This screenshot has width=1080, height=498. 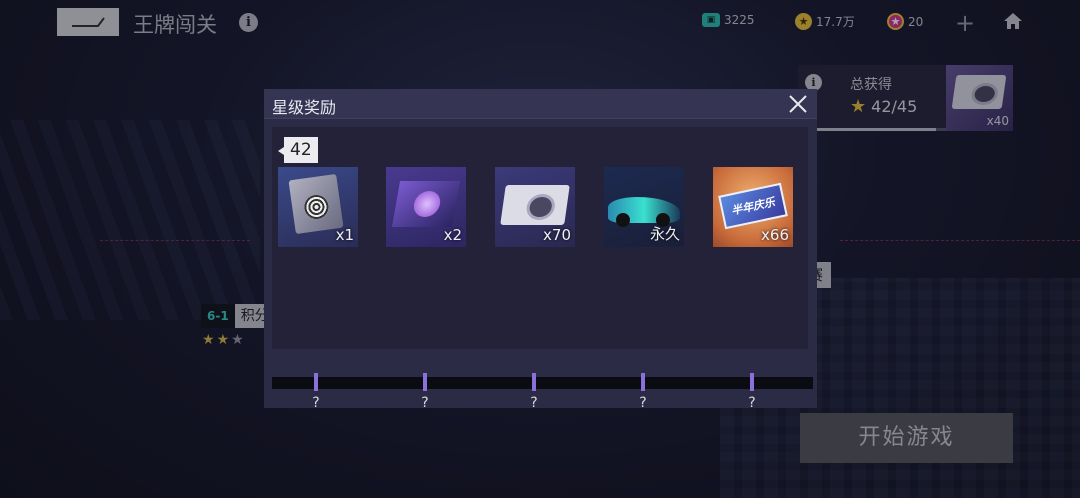 What do you see at coordinates (344, 235) in the screenshot?
I see `reward-count: x1` at bounding box center [344, 235].